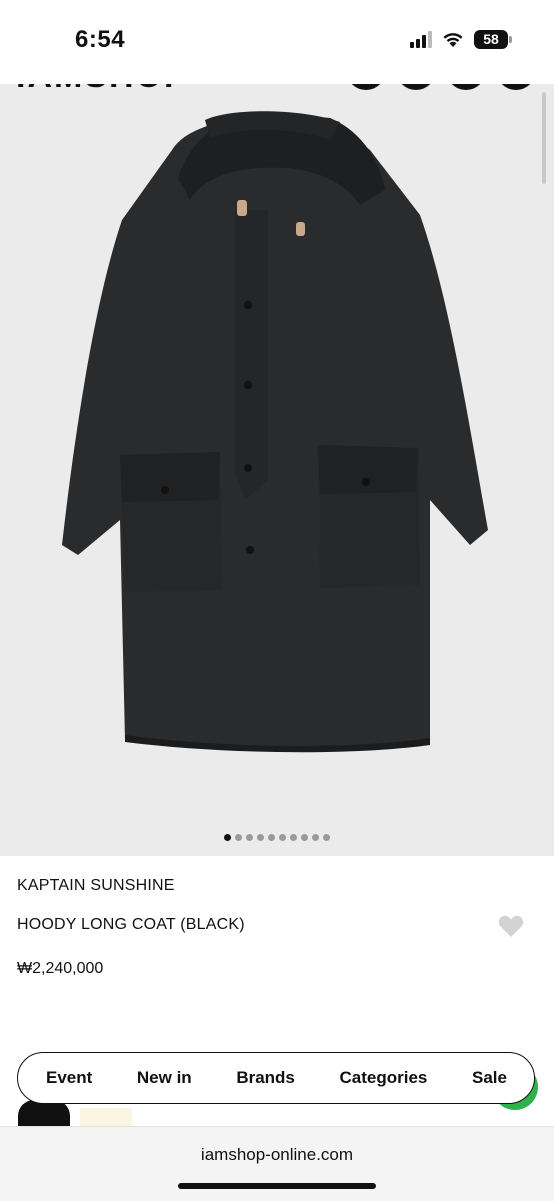  Describe the element at coordinates (493, 39) in the screenshot. I see `battery-icon: 58` at that location.